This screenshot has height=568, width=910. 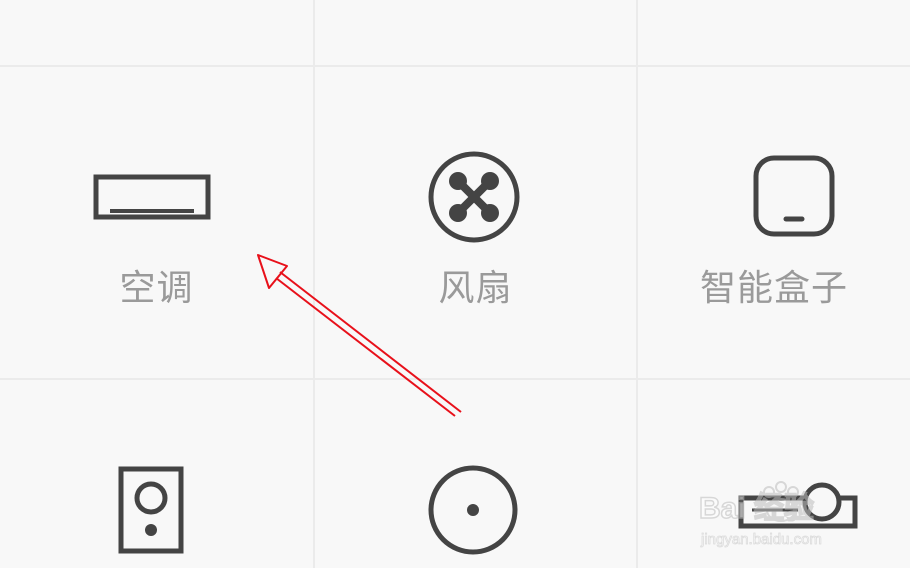 I want to click on device-label-fan: 风扇, so click(x=475, y=288).